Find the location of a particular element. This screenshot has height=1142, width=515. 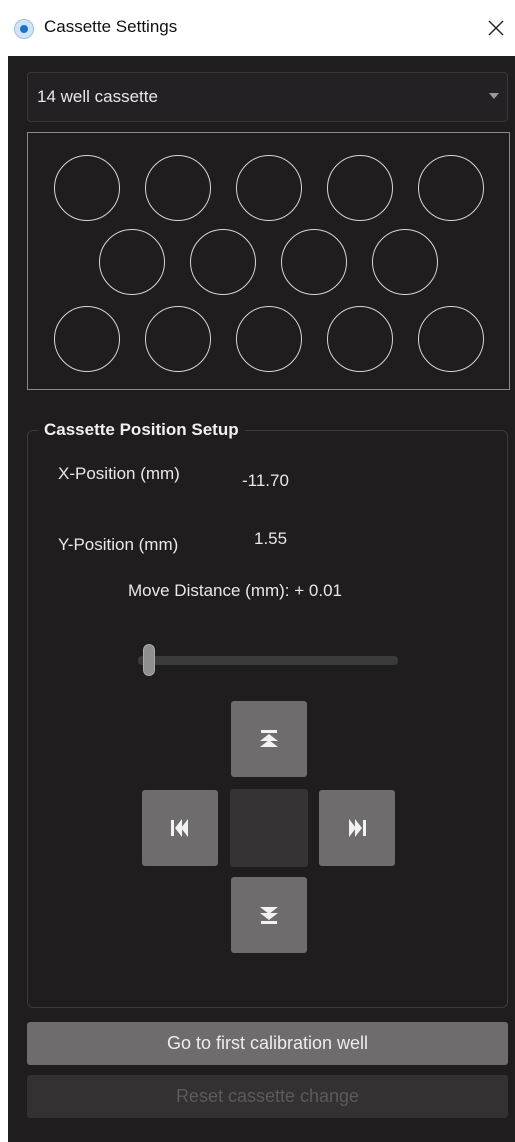

close-button is located at coordinates (496, 28).